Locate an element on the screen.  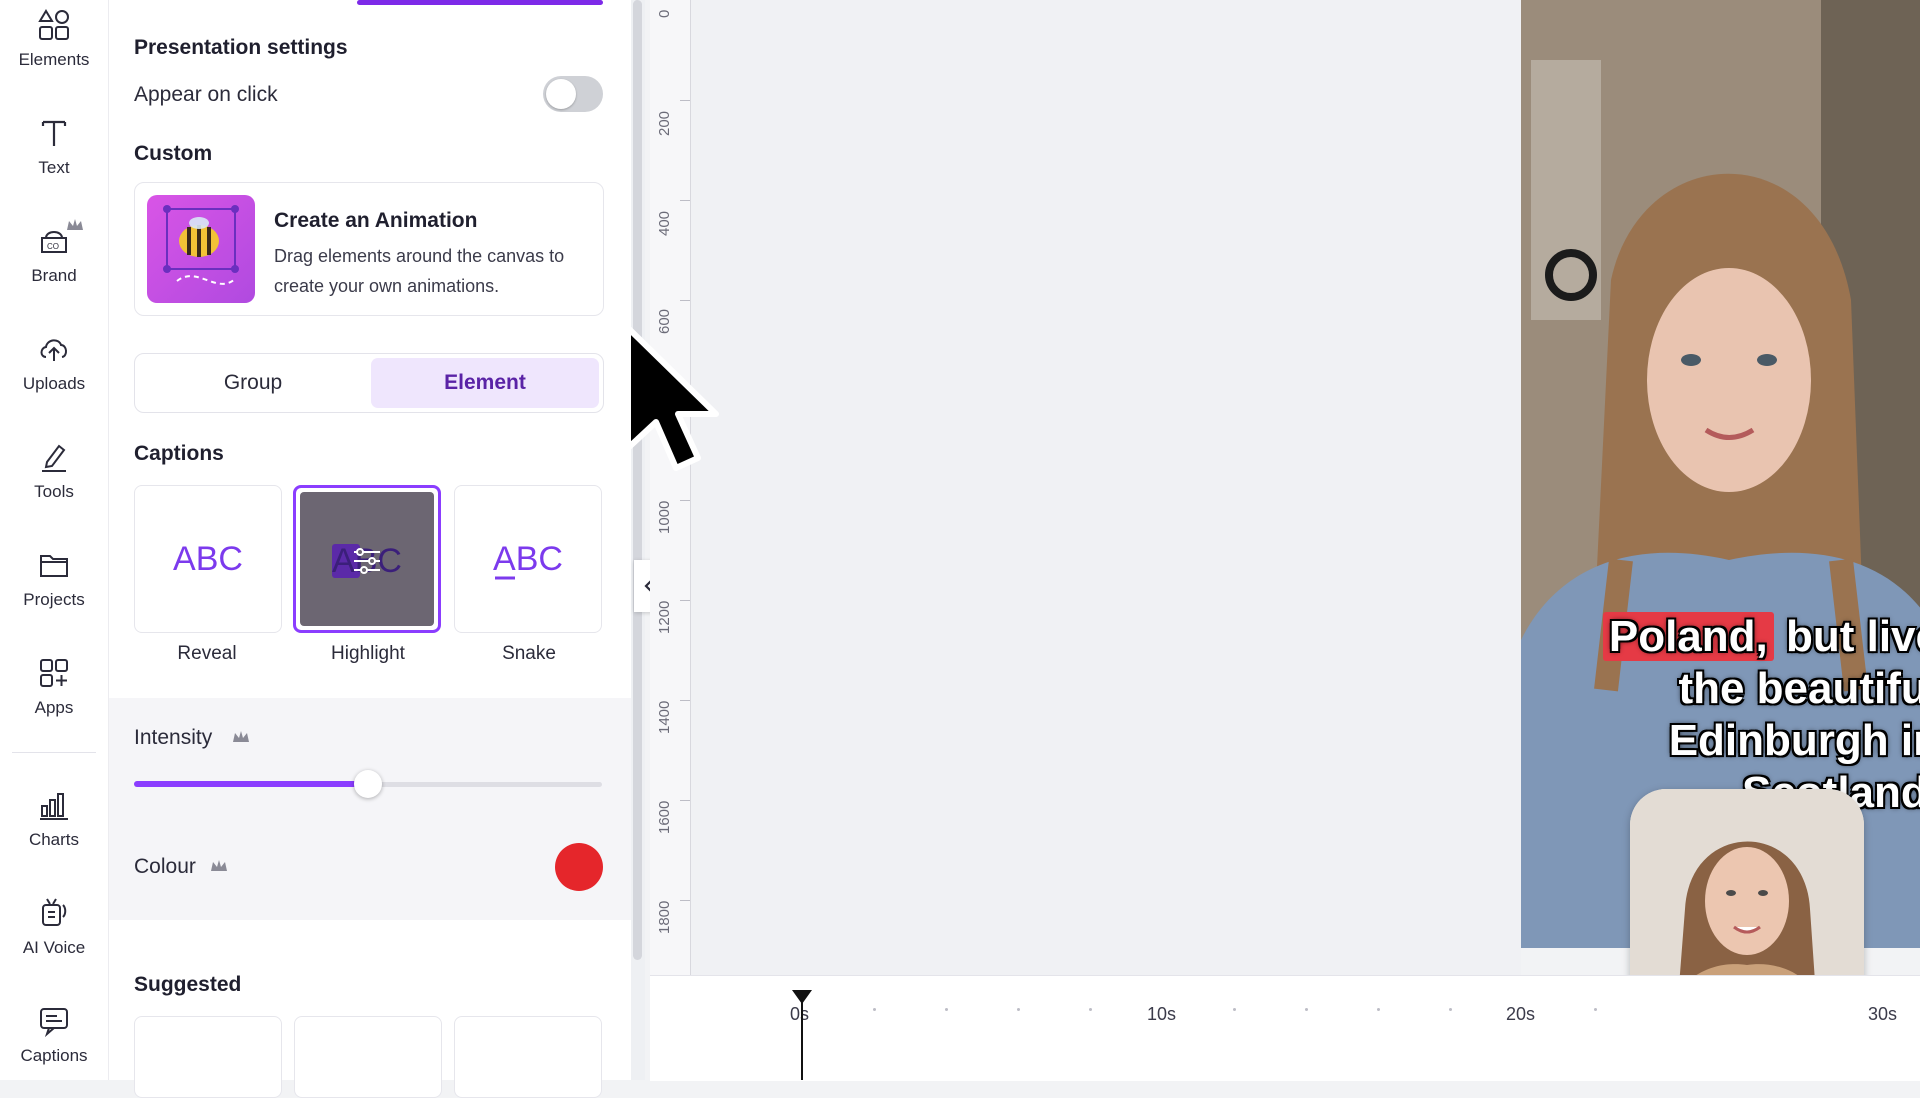
ai-voice-icon is located at coordinates (54, 912).